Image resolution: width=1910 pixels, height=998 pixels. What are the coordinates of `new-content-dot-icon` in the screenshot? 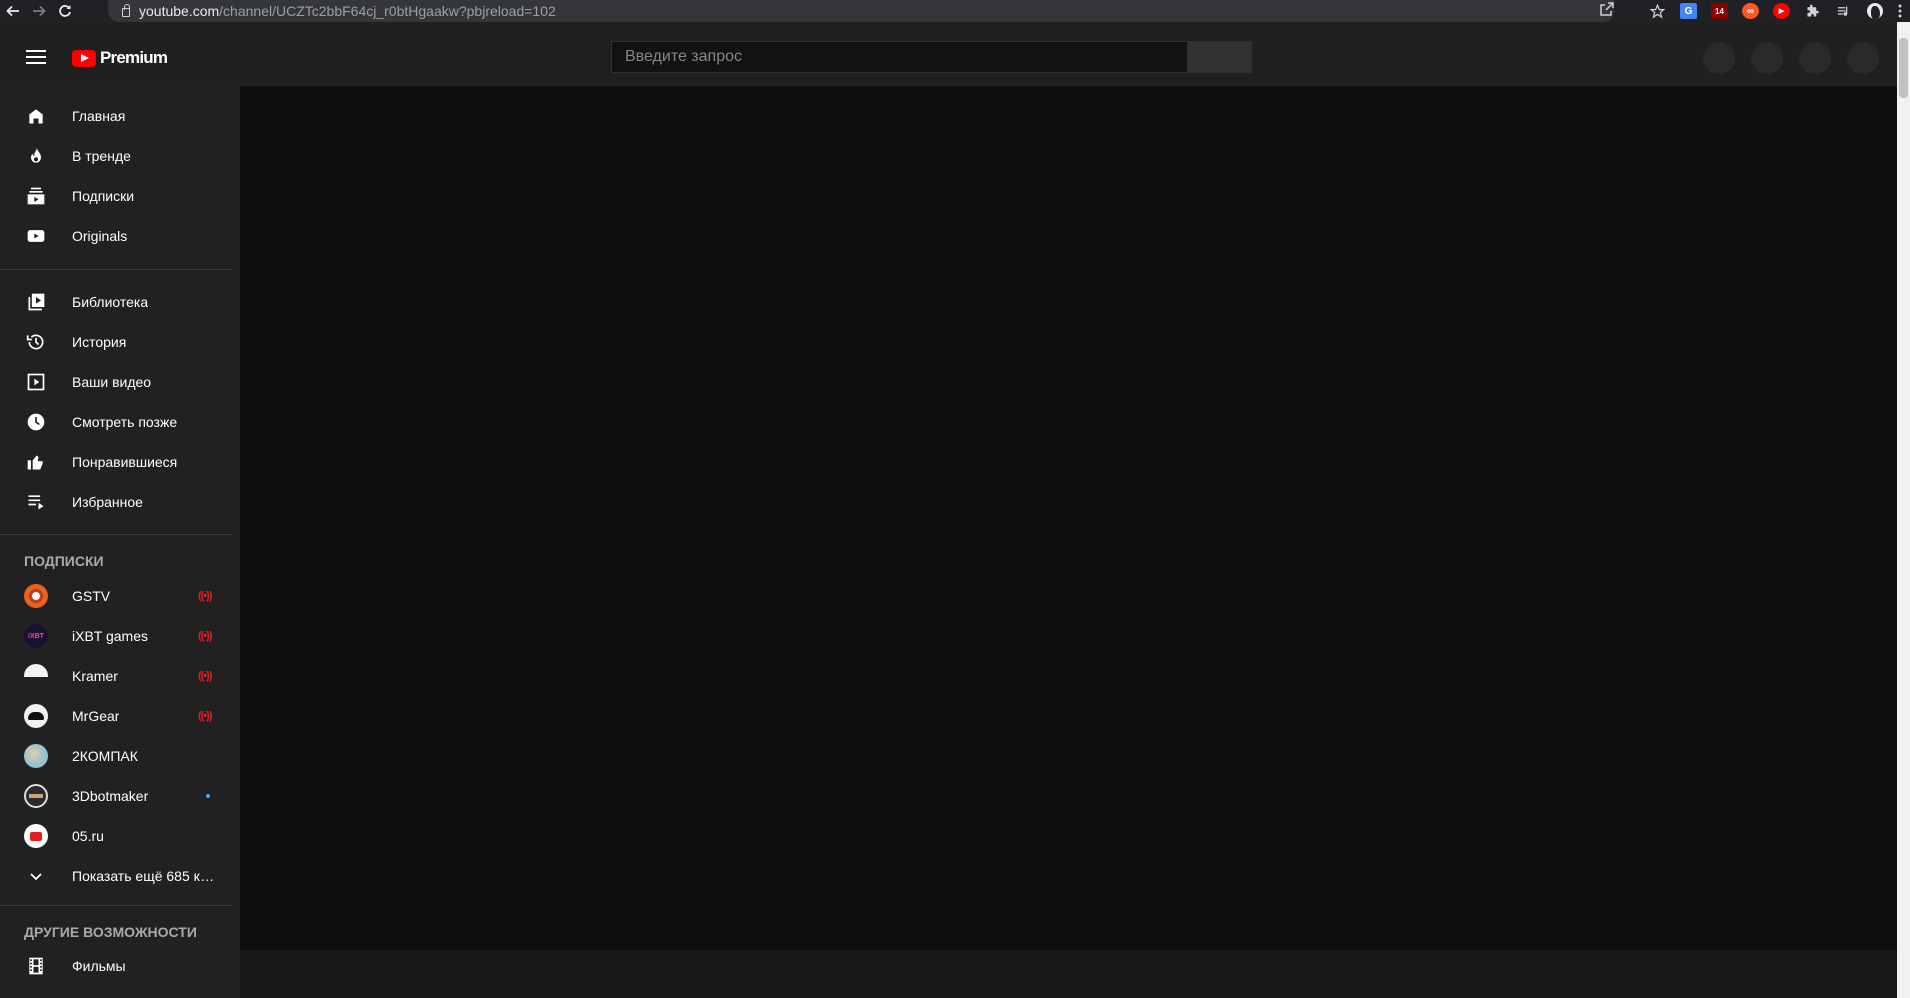 It's located at (208, 796).